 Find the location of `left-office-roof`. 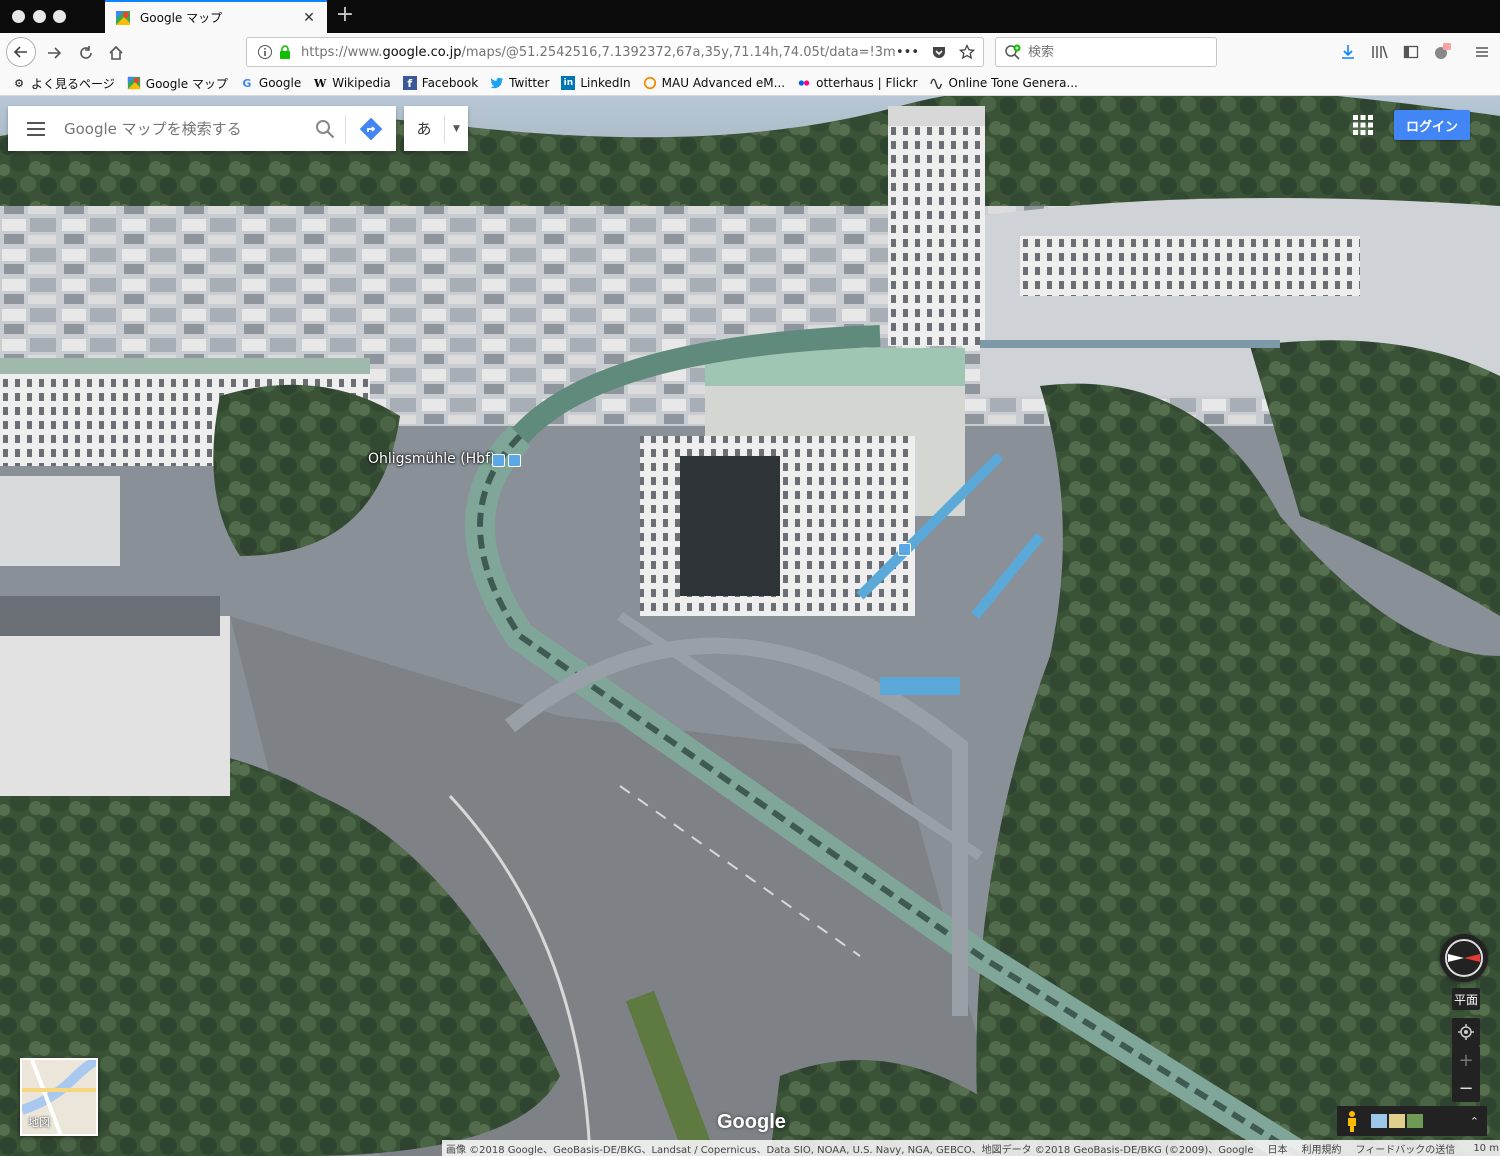

left-office-roof is located at coordinates (185, 366).